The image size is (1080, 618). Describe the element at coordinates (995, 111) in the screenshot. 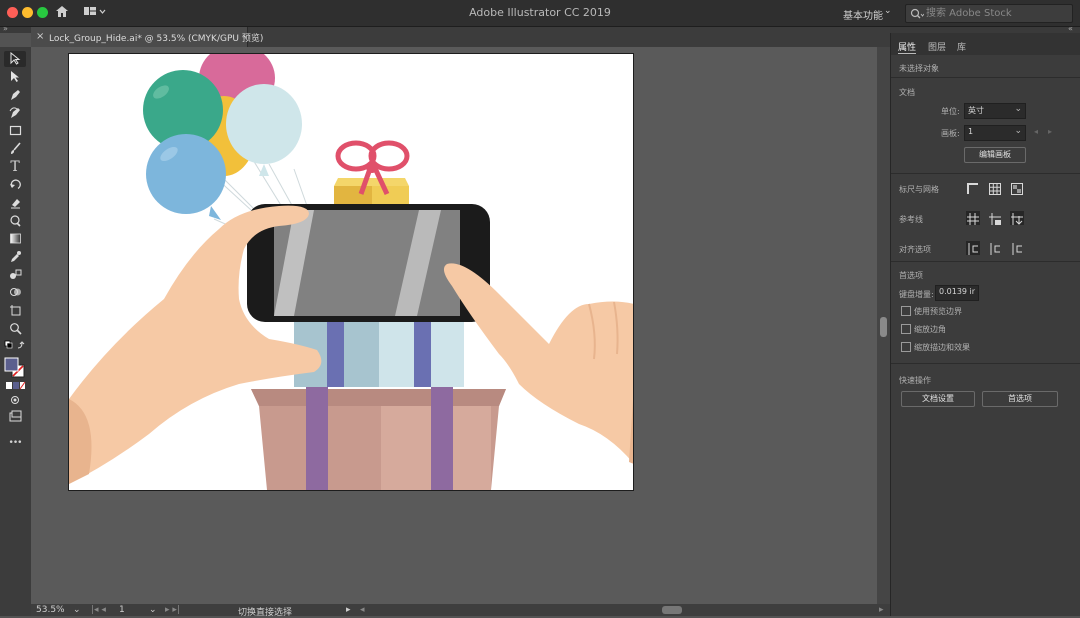

I see `units-dropdown: 英寸 ⌄` at that location.